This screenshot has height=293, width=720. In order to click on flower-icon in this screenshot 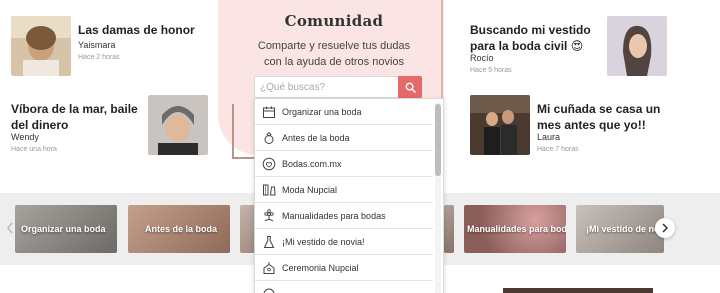, I will do `click(269, 216)`.